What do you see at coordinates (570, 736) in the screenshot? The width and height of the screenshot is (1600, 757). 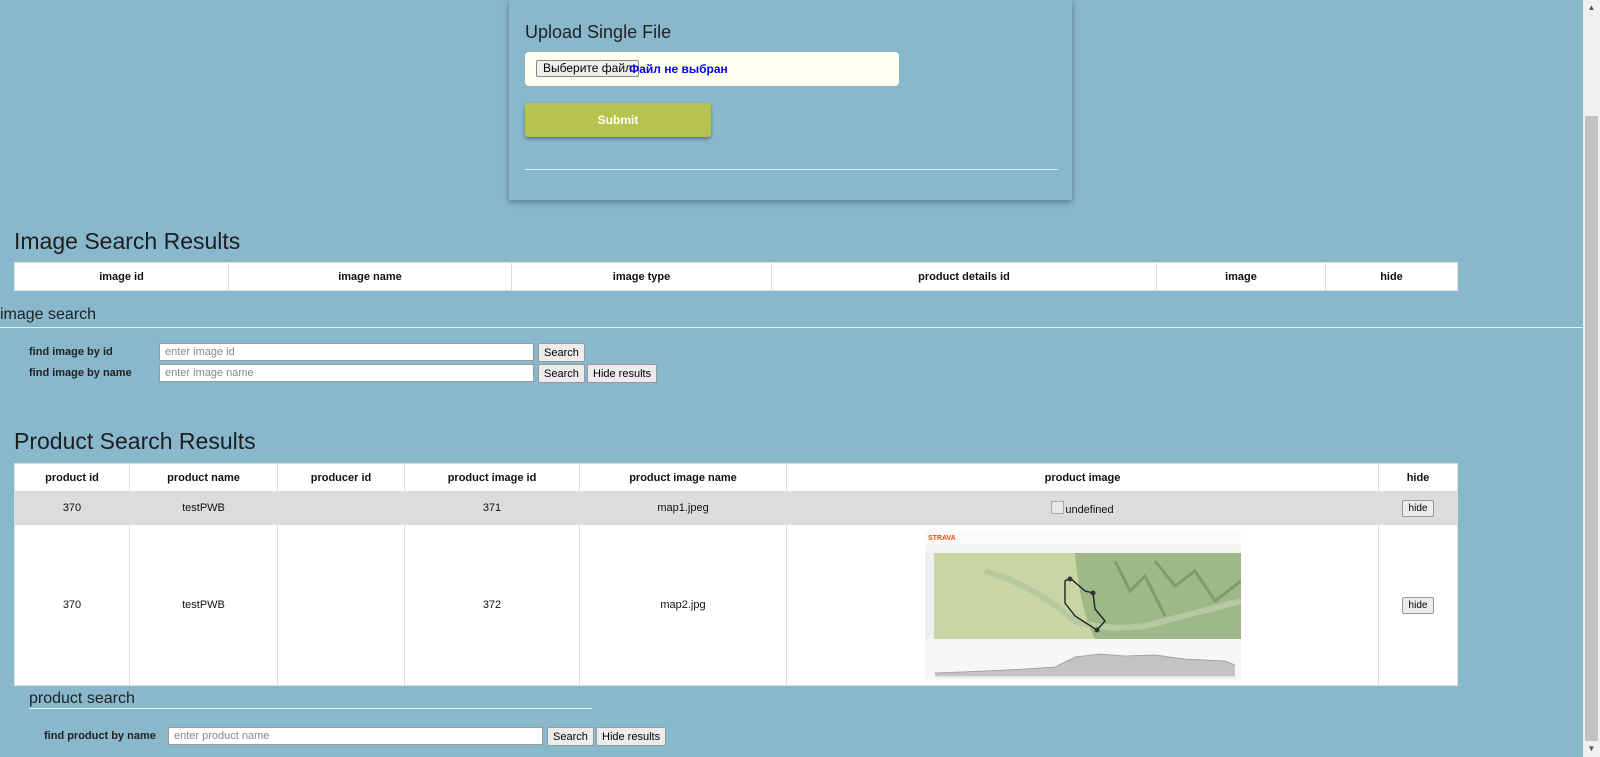 I see `product-search-button: Search` at bounding box center [570, 736].